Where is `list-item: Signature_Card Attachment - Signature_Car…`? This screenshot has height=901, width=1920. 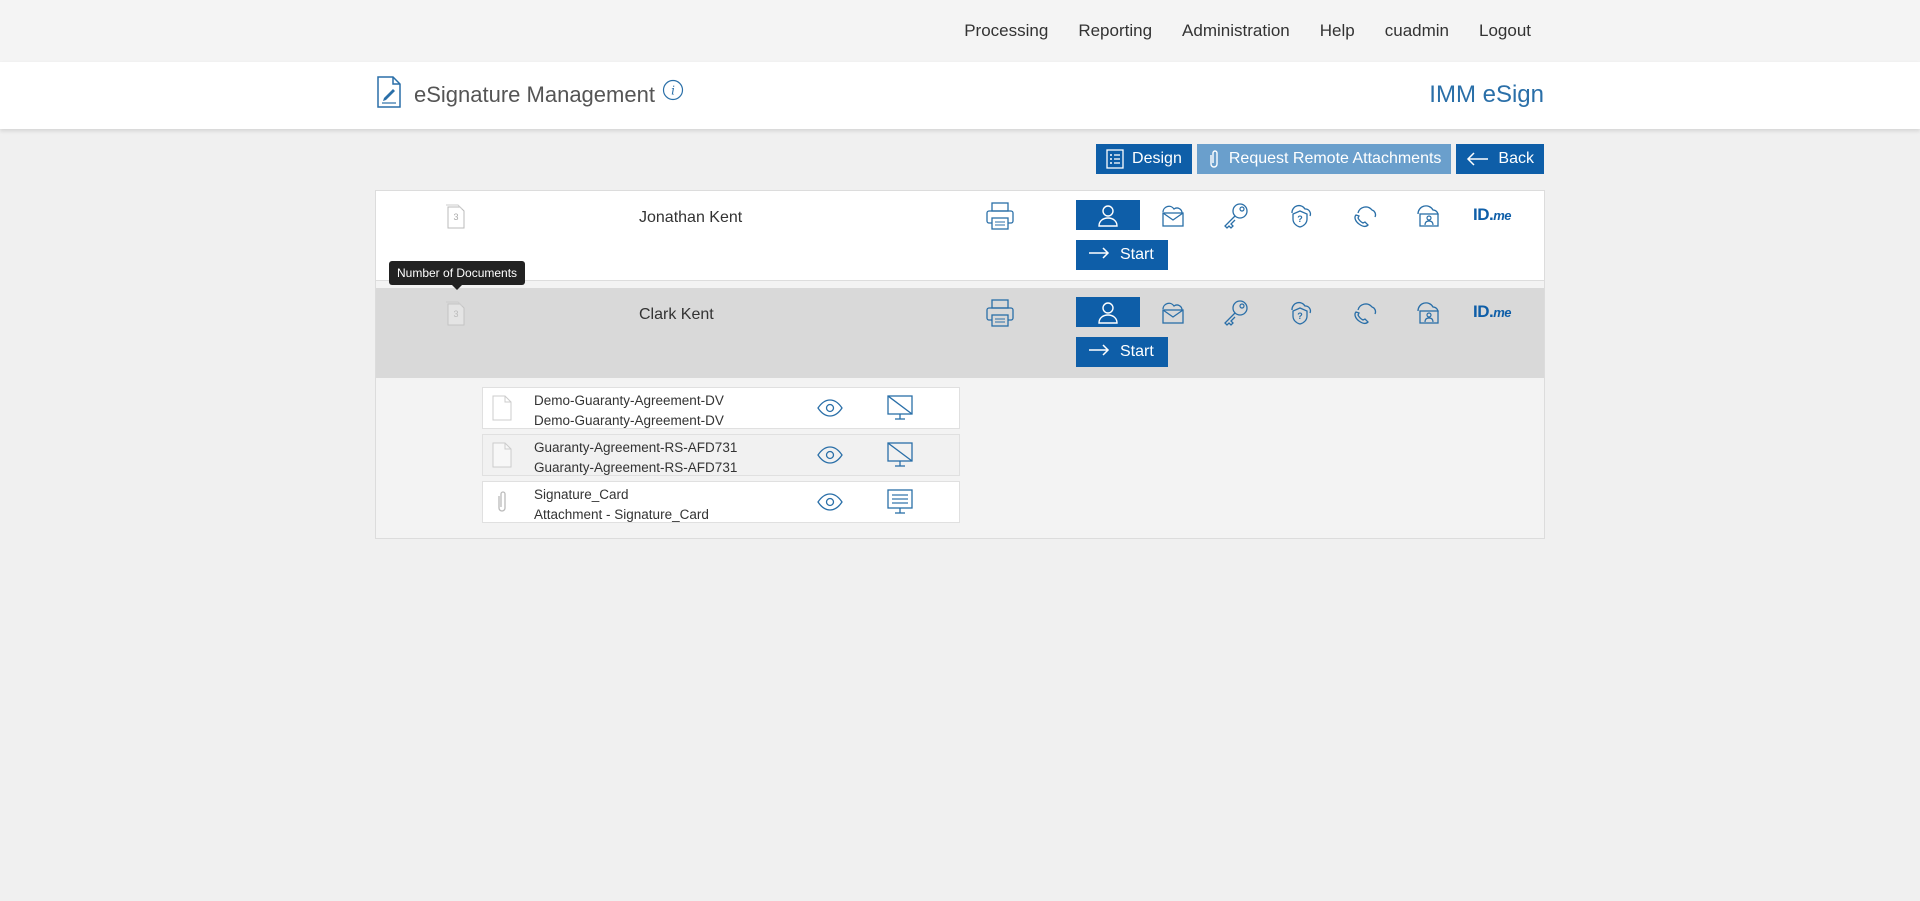 list-item: Signature_Card Attachment - Signature_Car… is located at coordinates (721, 502).